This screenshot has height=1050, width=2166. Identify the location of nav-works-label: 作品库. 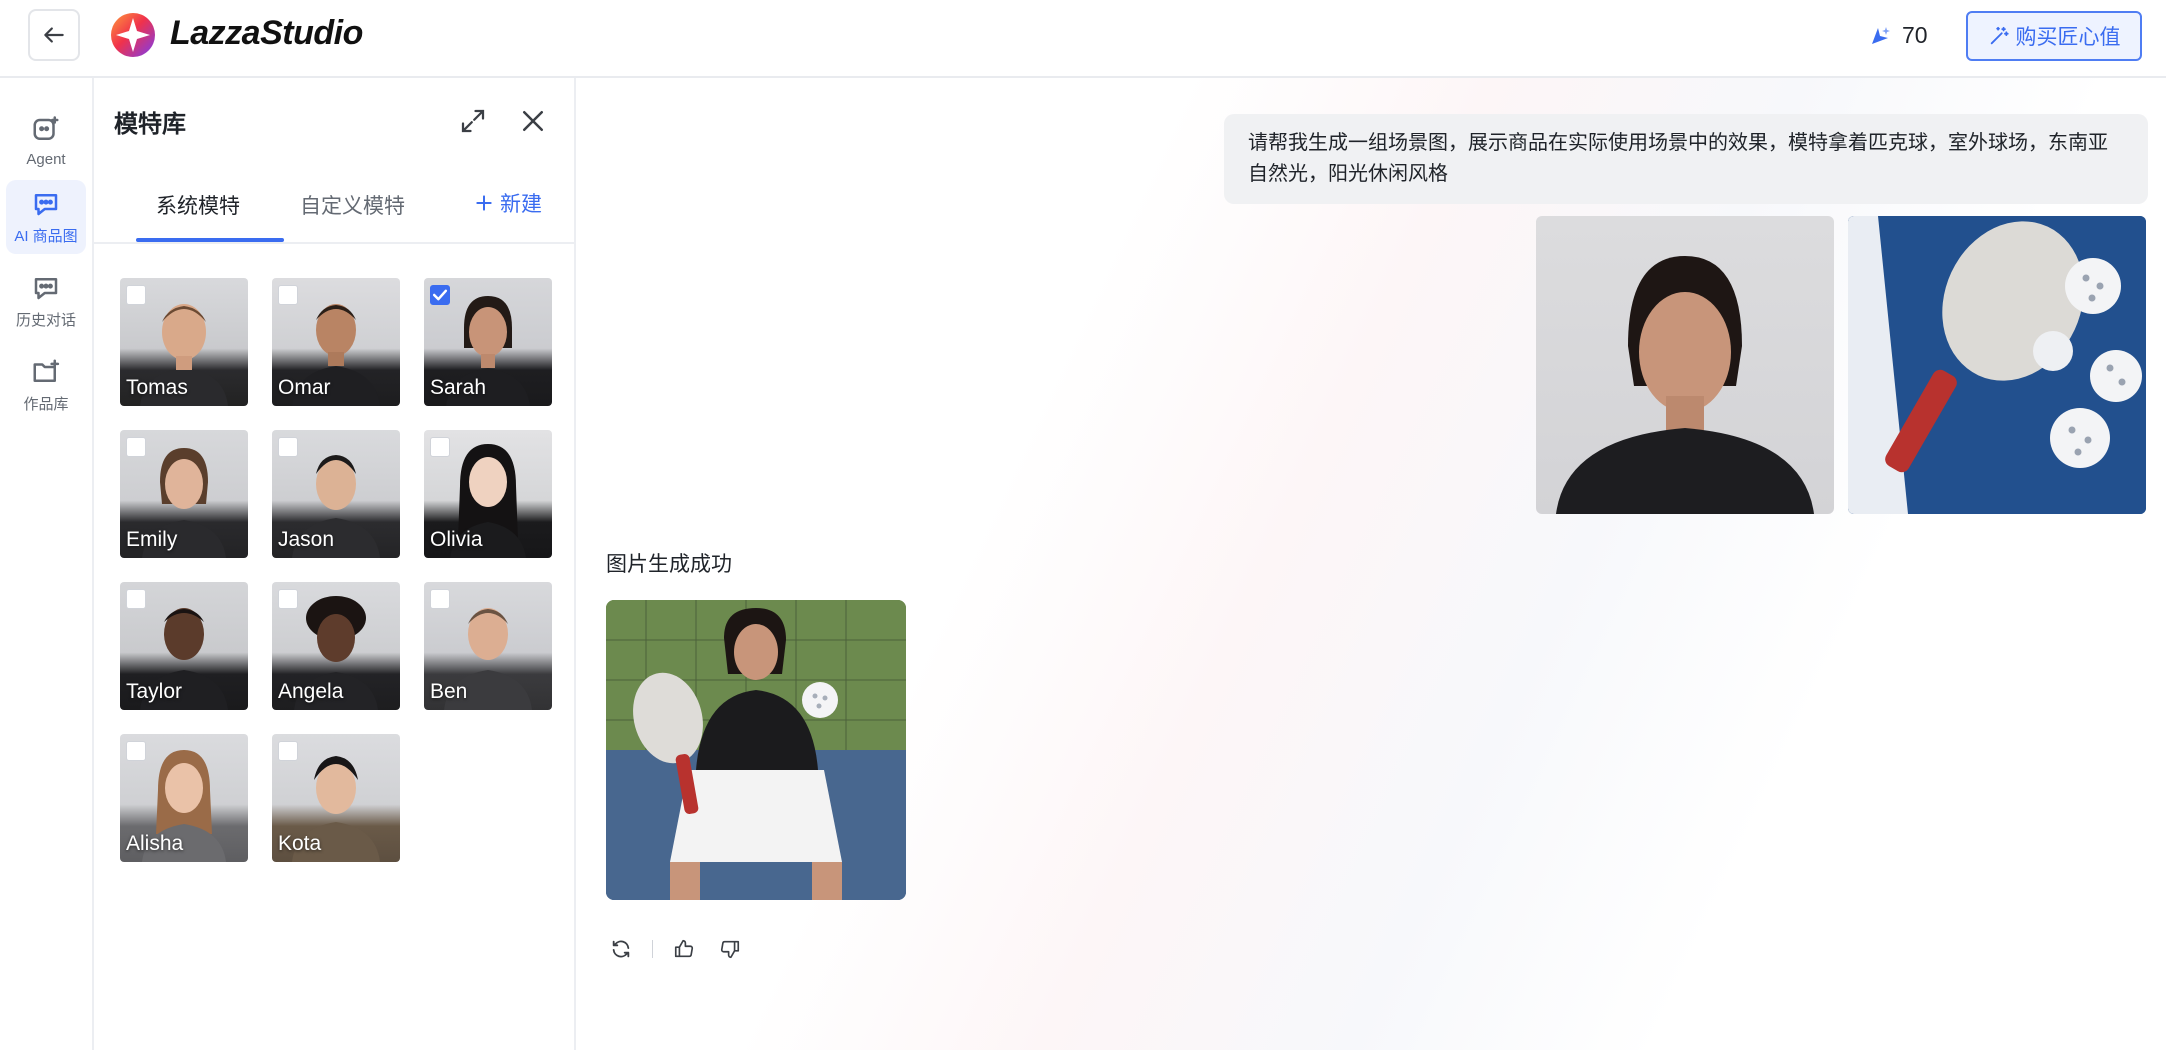
(46, 404).